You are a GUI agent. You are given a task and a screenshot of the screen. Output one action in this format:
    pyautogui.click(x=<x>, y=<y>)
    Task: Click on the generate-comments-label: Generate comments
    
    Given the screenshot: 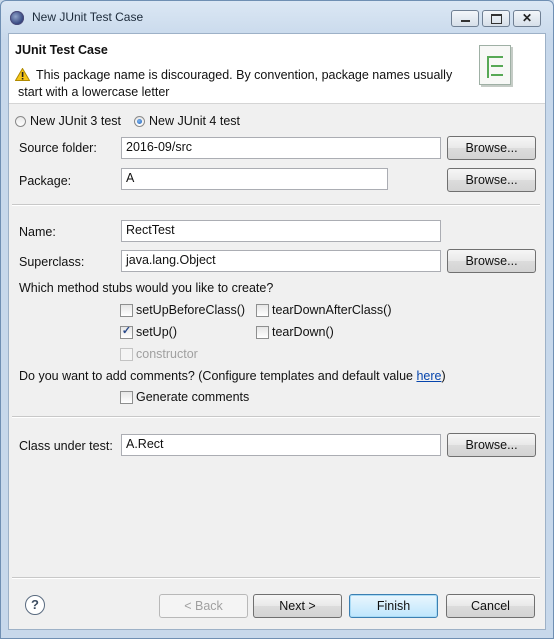 What is the action you would take?
    pyautogui.click(x=192, y=397)
    